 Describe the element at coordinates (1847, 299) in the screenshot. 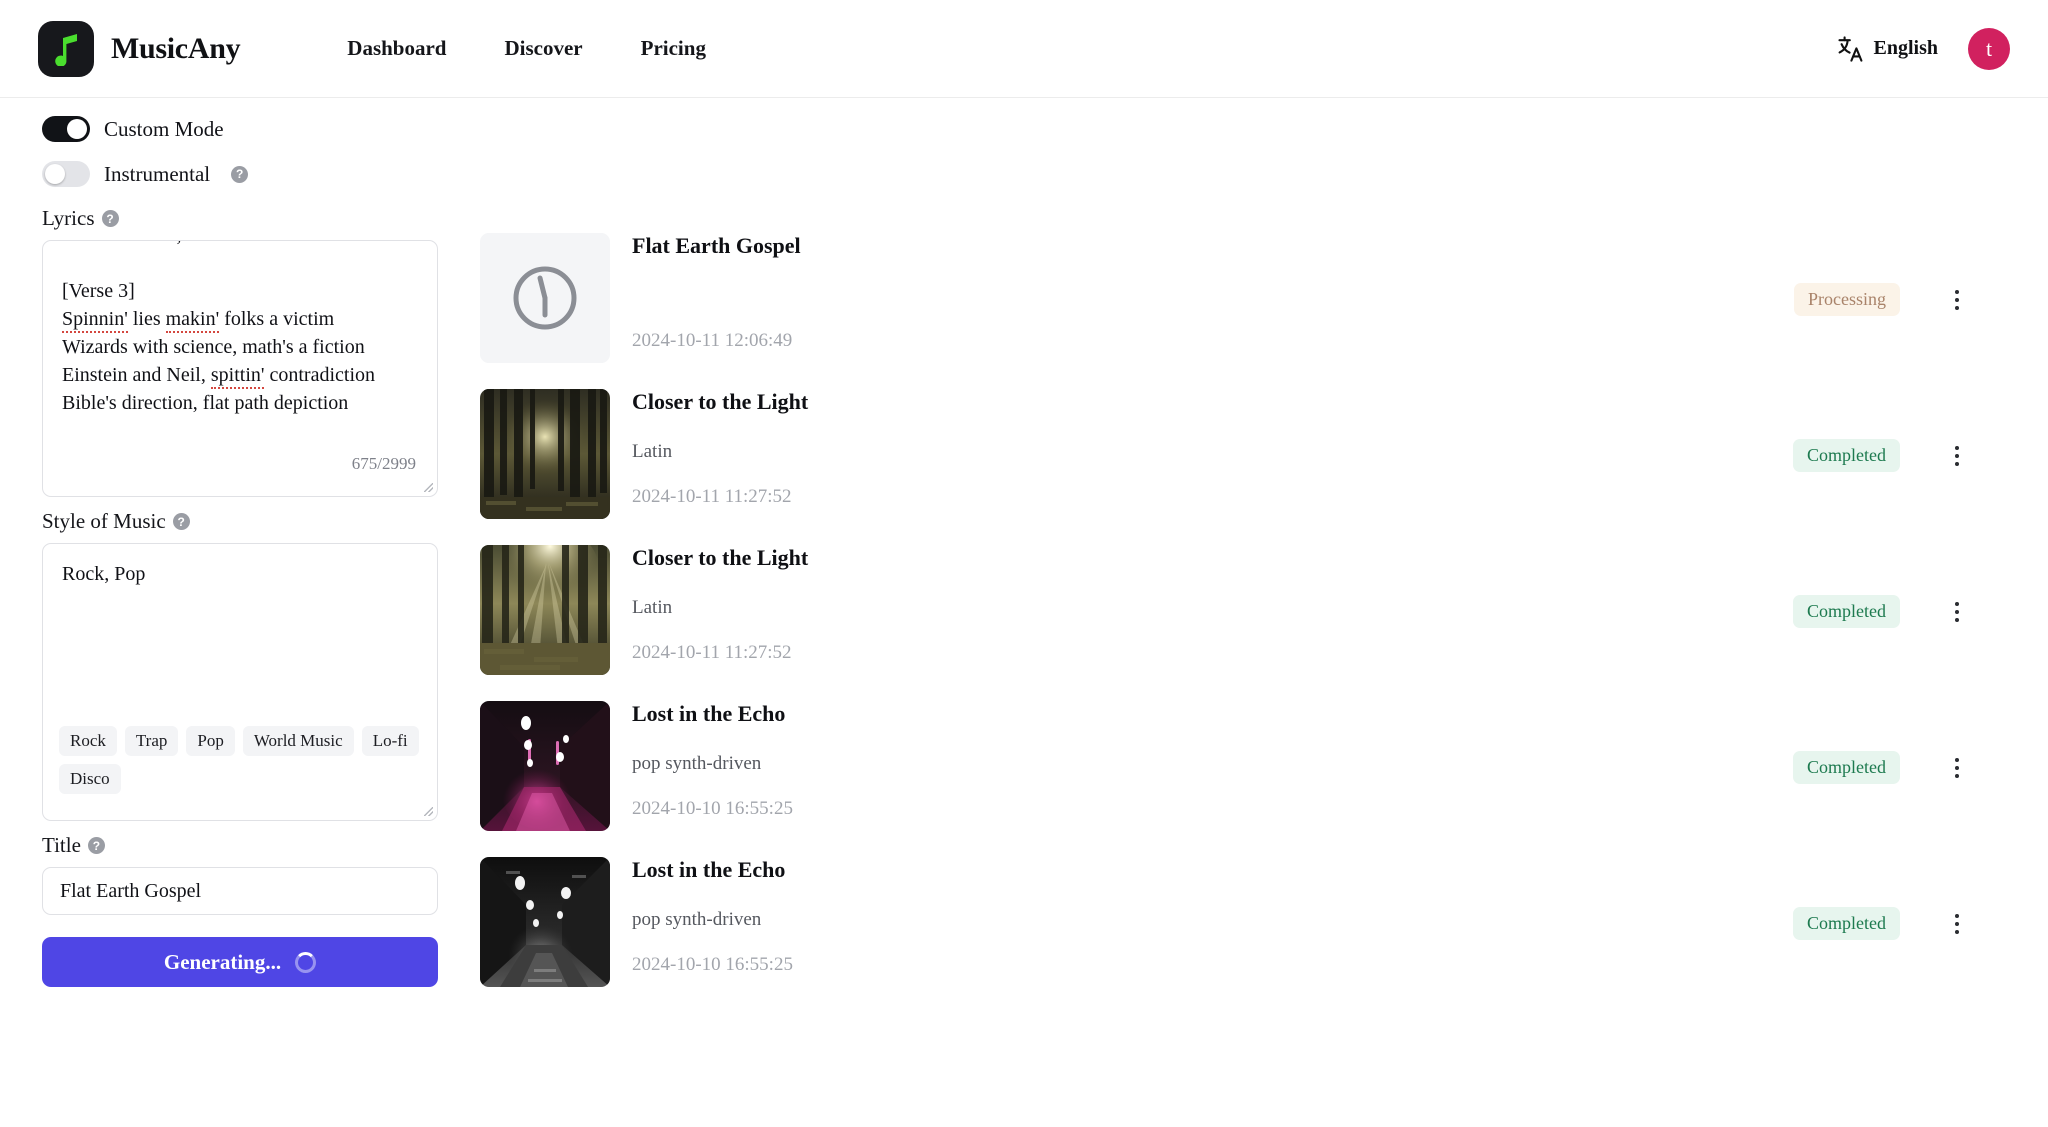

I see `status-badge: Processing` at that location.